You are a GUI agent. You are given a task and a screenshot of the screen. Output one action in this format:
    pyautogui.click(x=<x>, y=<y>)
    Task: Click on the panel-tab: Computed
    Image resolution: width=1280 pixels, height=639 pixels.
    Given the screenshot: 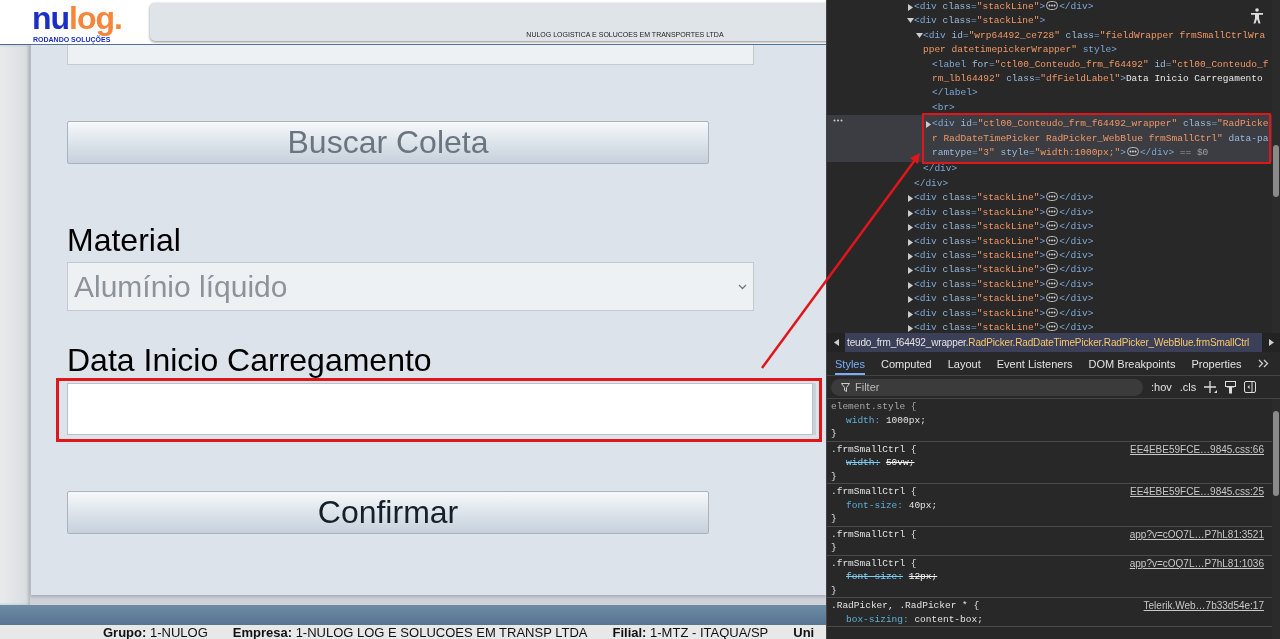 What is the action you would take?
    pyautogui.click(x=906, y=363)
    